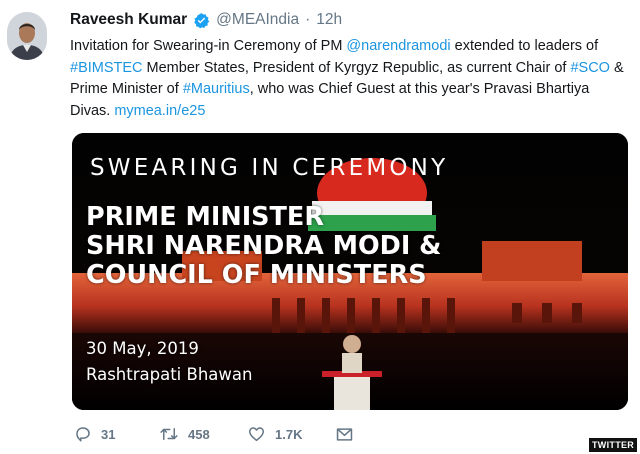 This screenshot has width=640, height=454. I want to click on media-venue: Rashtrapati Bhawan, so click(169, 374).